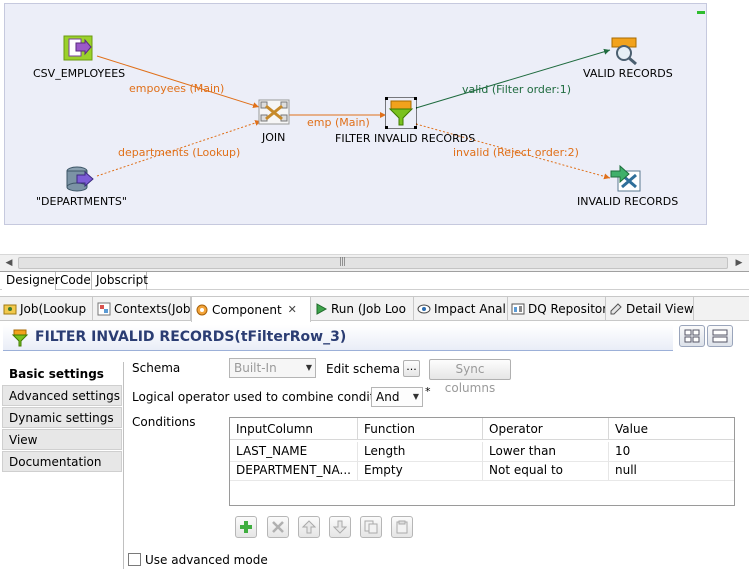 The height and width of the screenshot is (569, 749). I want to click on conditions-label: Conditions, so click(164, 422).